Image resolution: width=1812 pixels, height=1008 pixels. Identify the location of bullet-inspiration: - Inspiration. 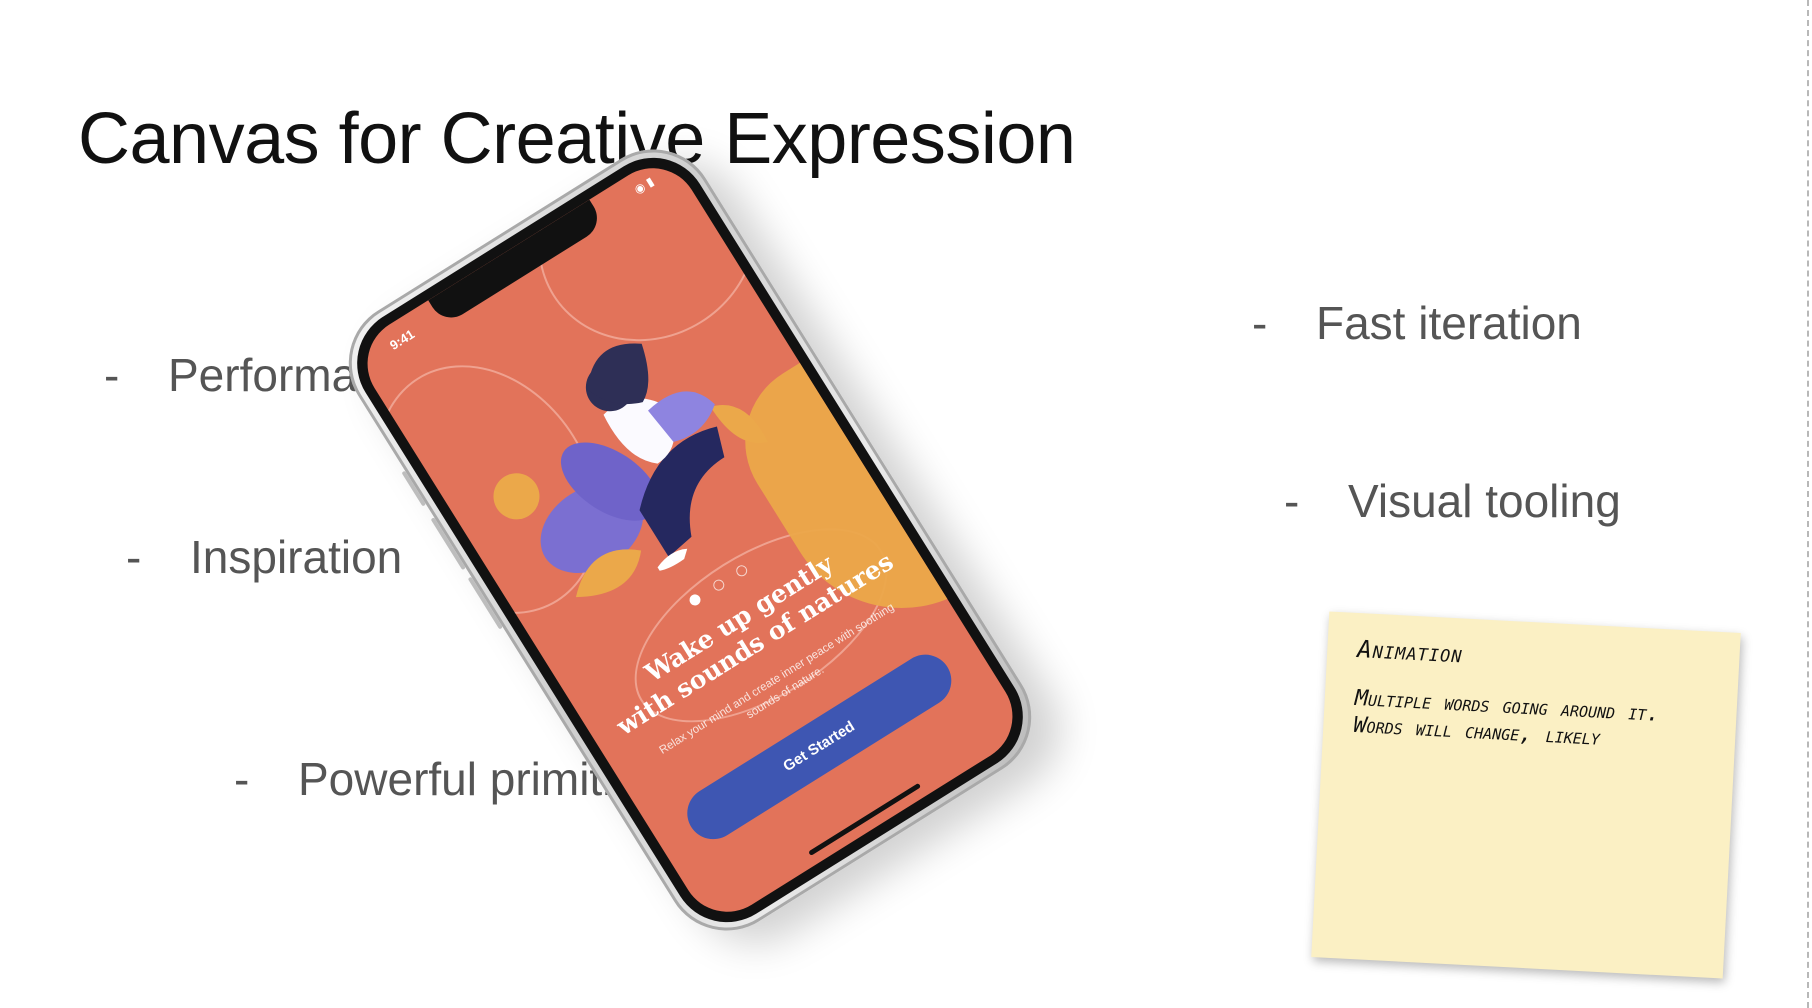
(264, 557).